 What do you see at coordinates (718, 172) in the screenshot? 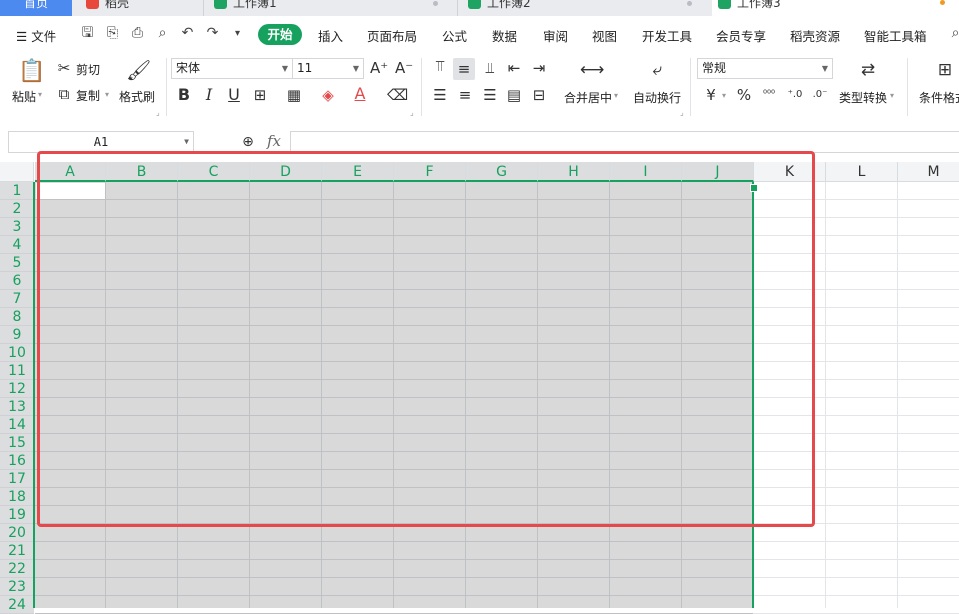
I see `column-header-j: J` at bounding box center [718, 172].